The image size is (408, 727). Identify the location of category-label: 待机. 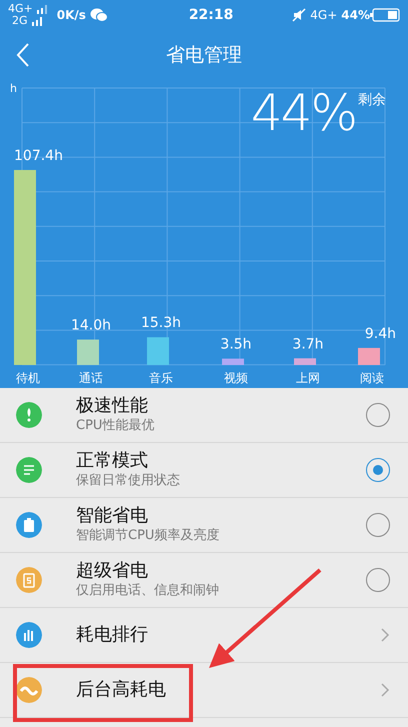
(28, 378).